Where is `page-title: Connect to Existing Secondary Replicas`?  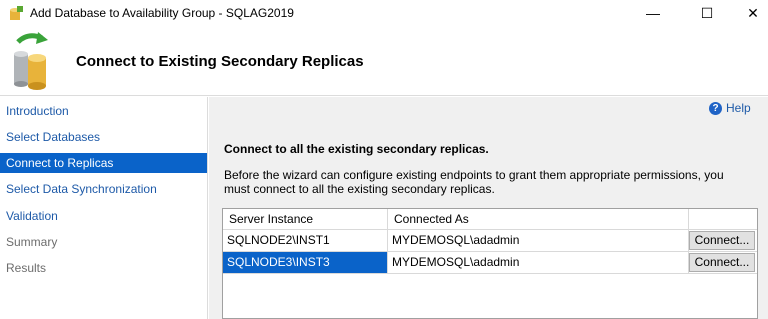 page-title: Connect to Existing Secondary Replicas is located at coordinates (220, 61).